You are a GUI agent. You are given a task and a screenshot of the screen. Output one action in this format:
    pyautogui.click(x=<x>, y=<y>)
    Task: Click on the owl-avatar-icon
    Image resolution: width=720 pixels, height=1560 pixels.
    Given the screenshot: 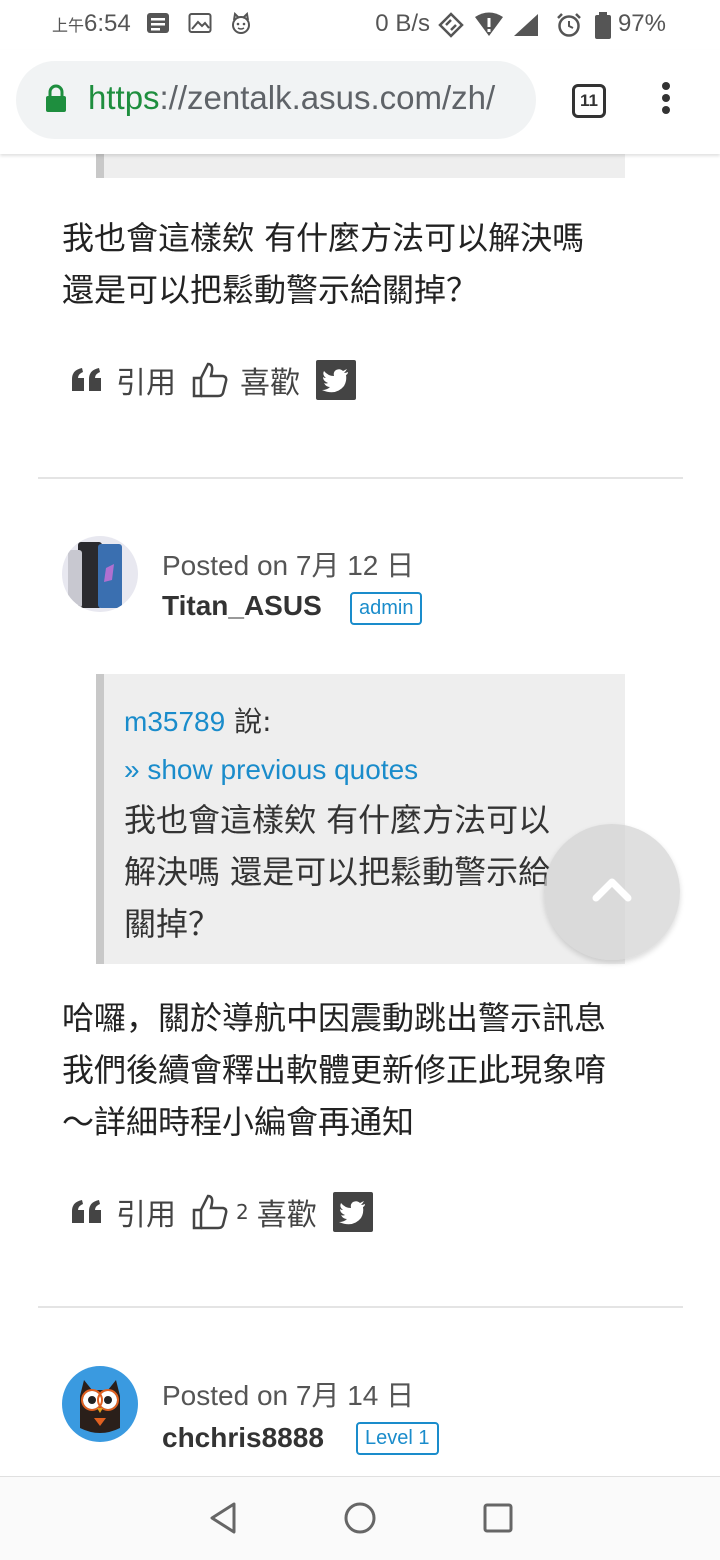 What is the action you would take?
    pyautogui.click(x=100, y=1404)
    